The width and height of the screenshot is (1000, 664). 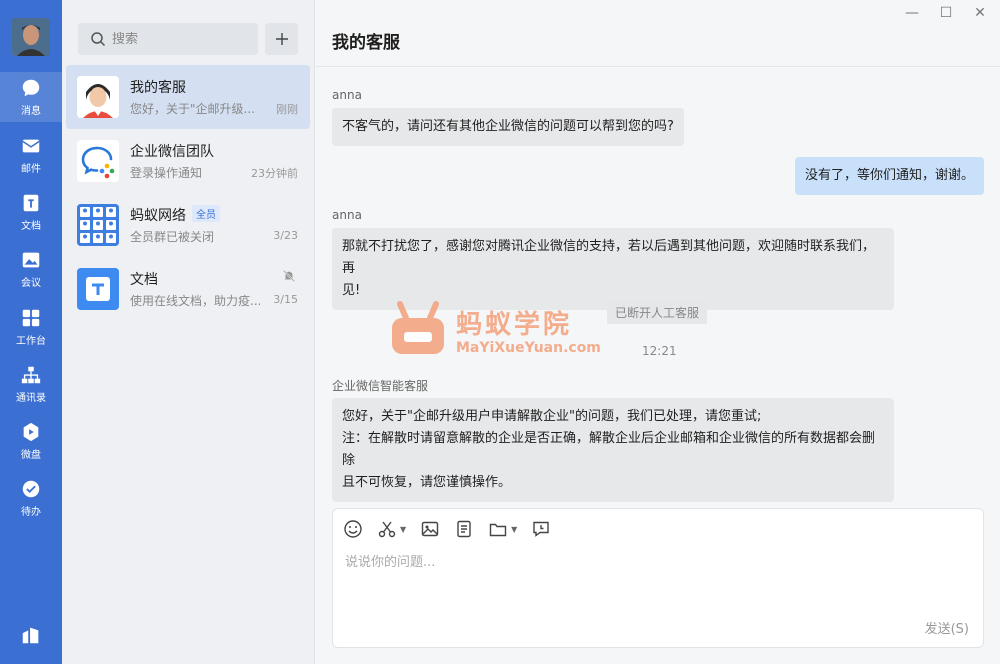 I want to click on message-input, so click(x=655, y=581).